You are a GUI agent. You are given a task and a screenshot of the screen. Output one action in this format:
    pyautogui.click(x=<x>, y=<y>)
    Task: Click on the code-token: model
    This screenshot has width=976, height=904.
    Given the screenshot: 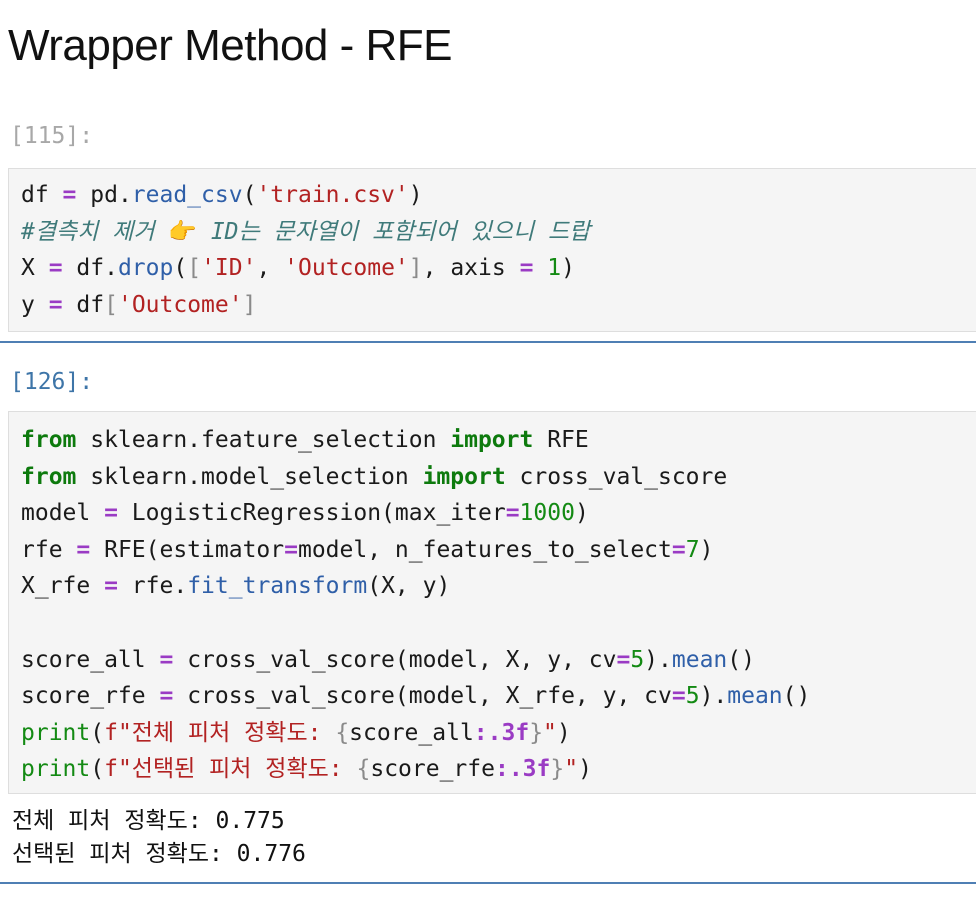 What is the action you would take?
    pyautogui.click(x=63, y=513)
    